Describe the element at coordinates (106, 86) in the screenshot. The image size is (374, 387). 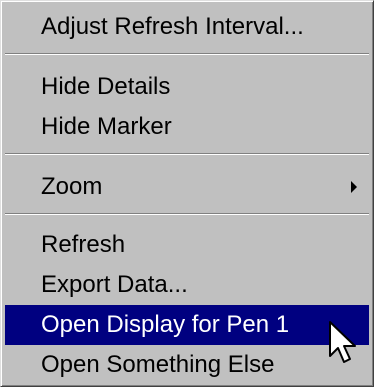
I see `menu-item-label: Hide Details` at that location.